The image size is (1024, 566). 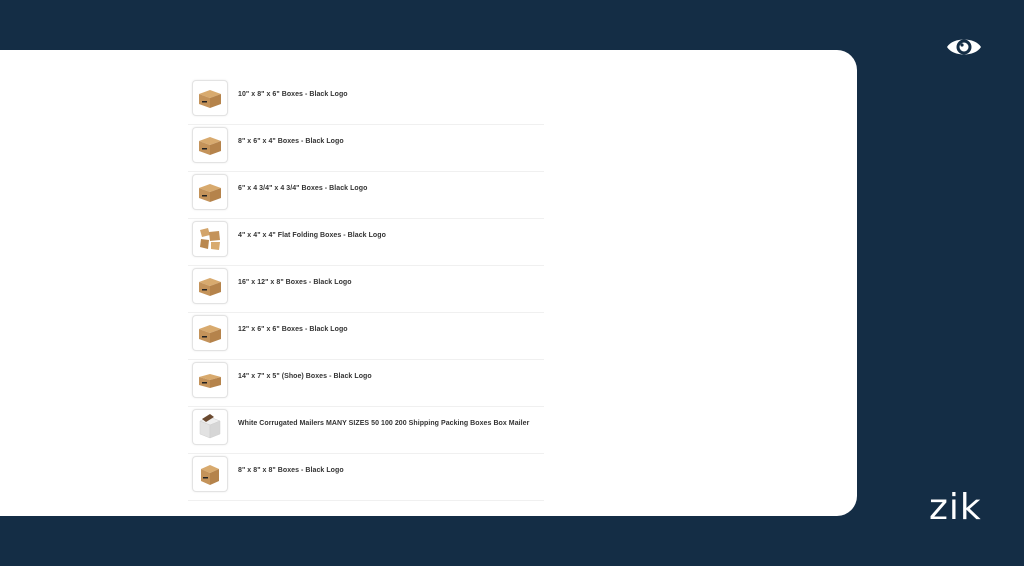 I want to click on product-title: 14" x 7" x 5" (Shoe) Boxes - Black Logo, so click(x=305, y=376).